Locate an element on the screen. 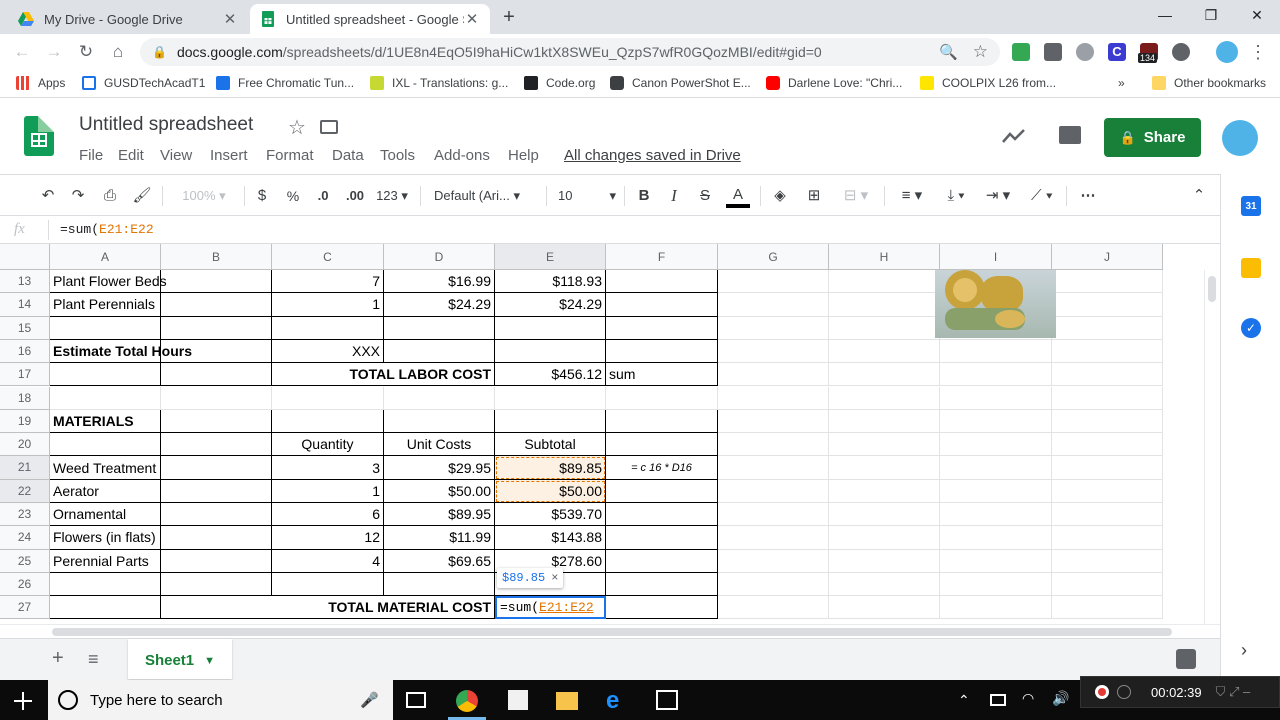 This screenshot has width=1280, height=720. cell-C13: 7 is located at coordinates (328, 282).